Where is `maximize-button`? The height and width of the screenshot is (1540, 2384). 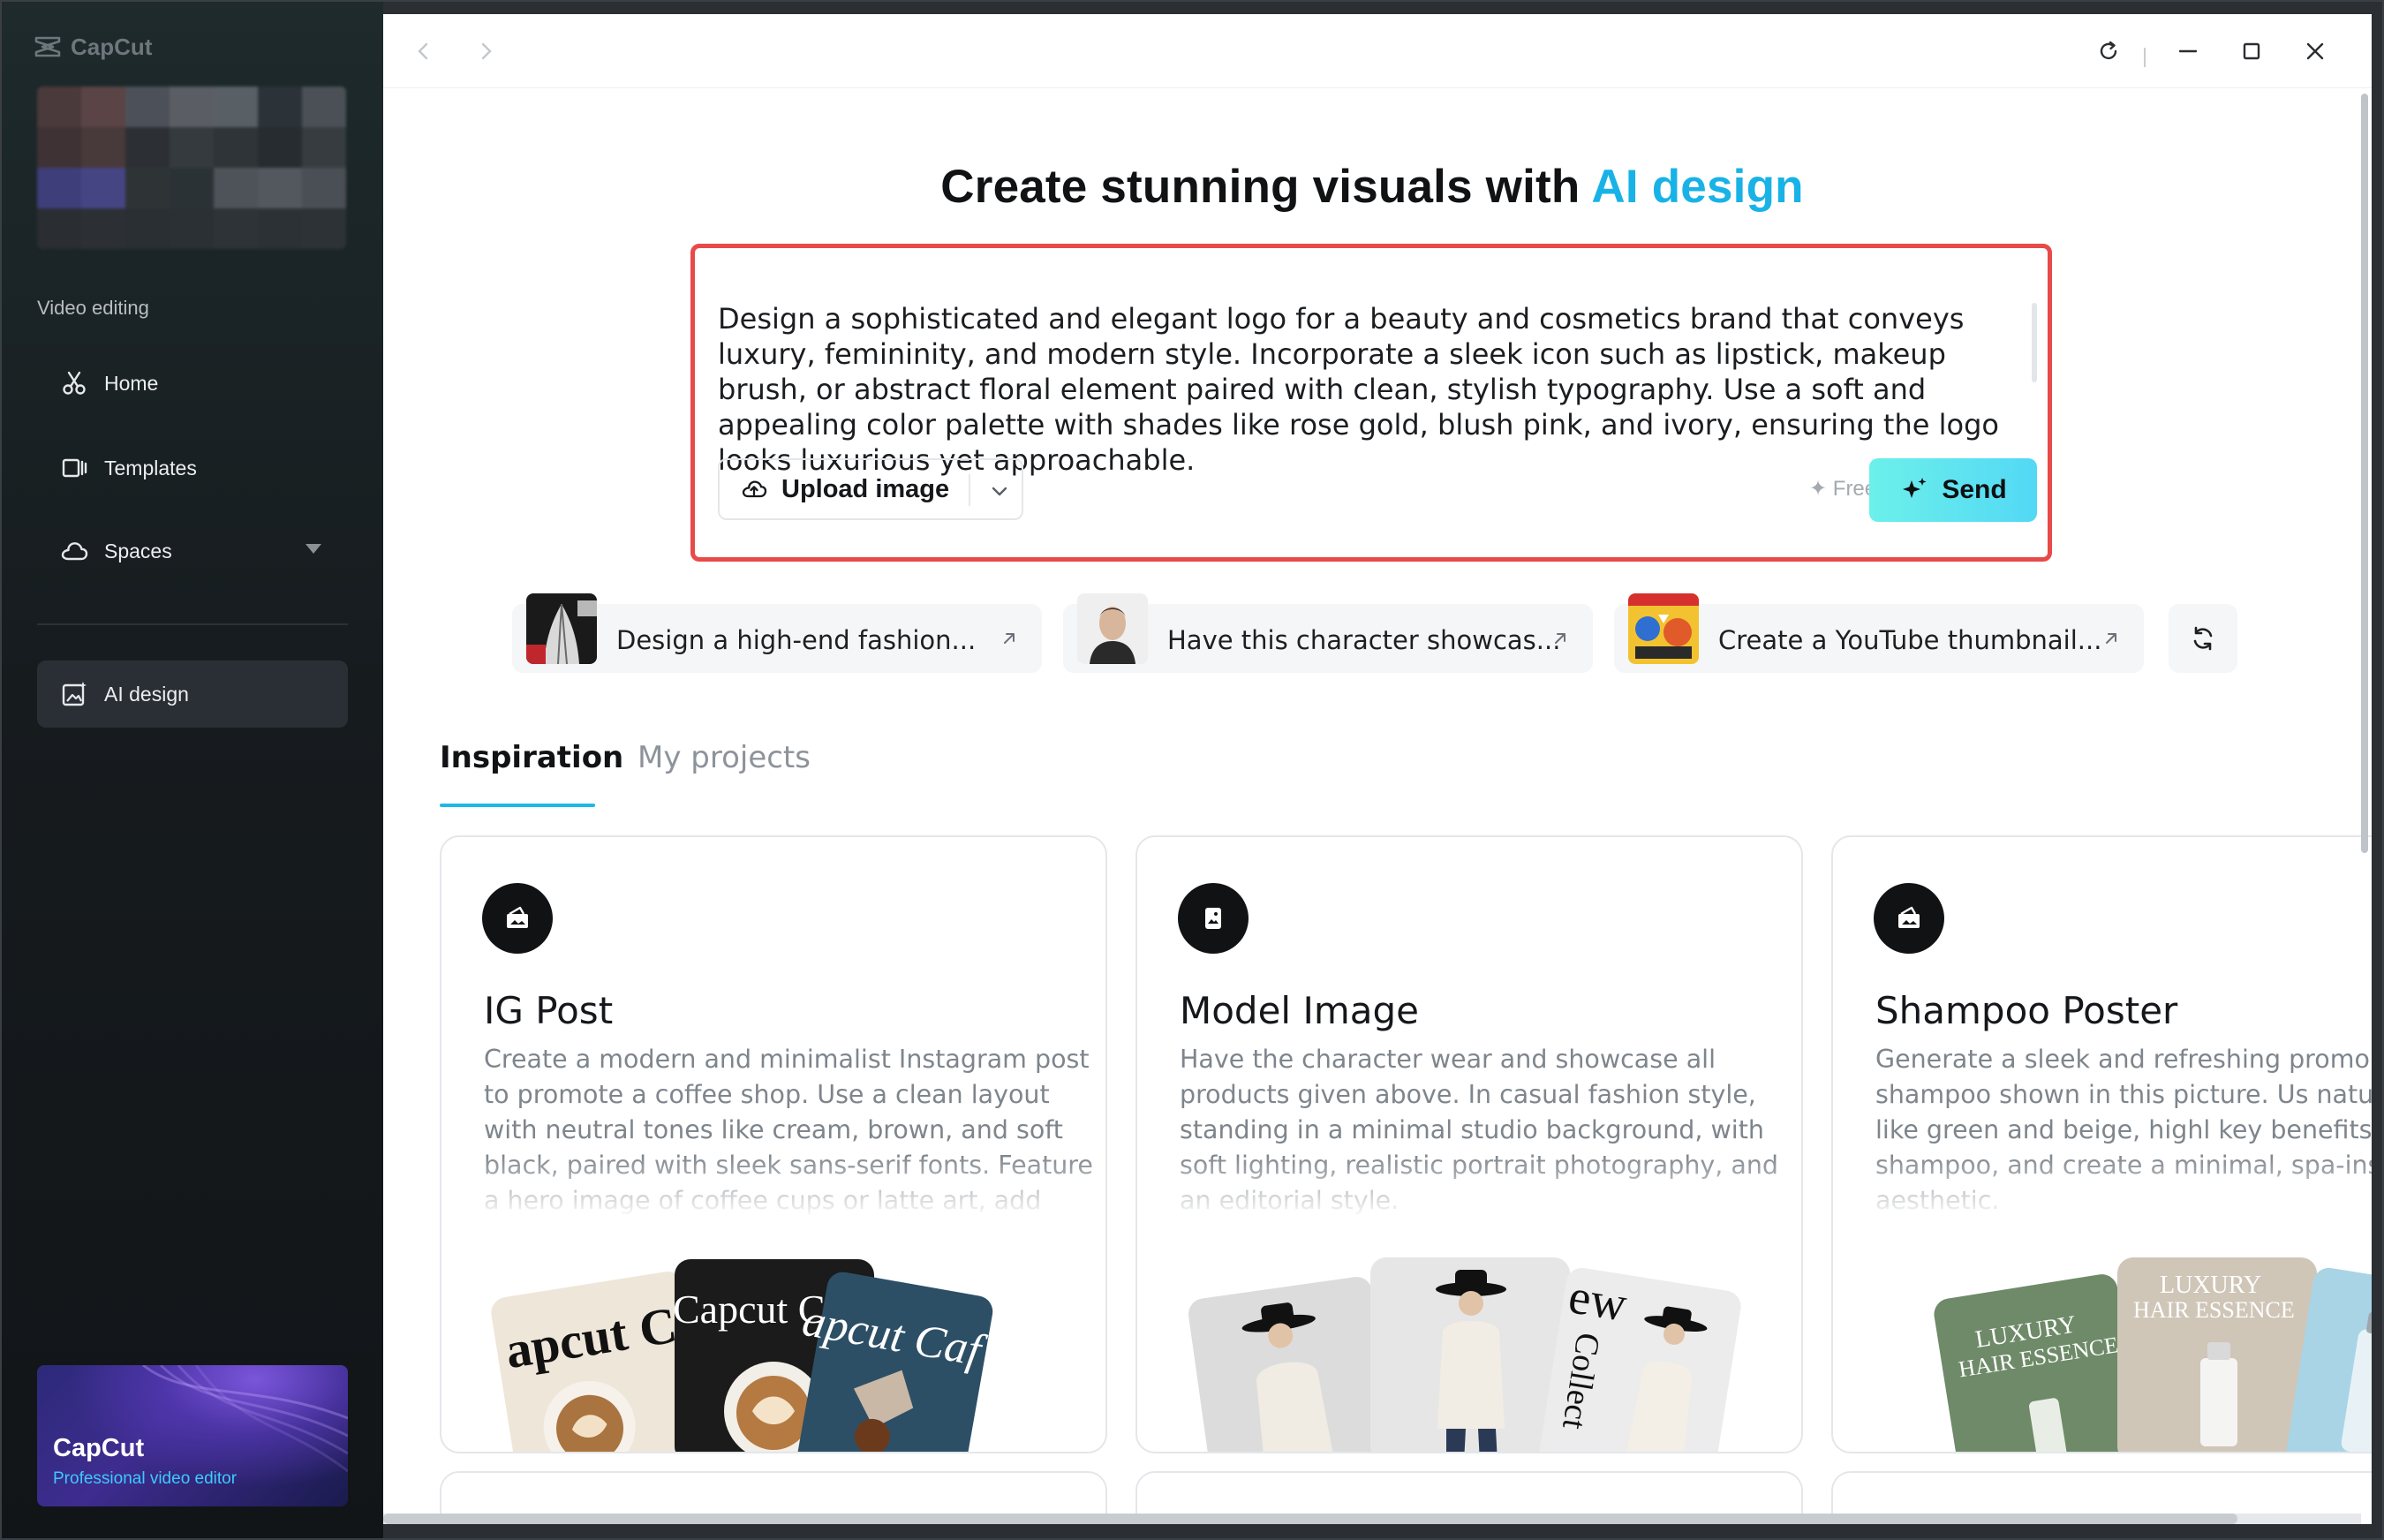 maximize-button is located at coordinates (2251, 51).